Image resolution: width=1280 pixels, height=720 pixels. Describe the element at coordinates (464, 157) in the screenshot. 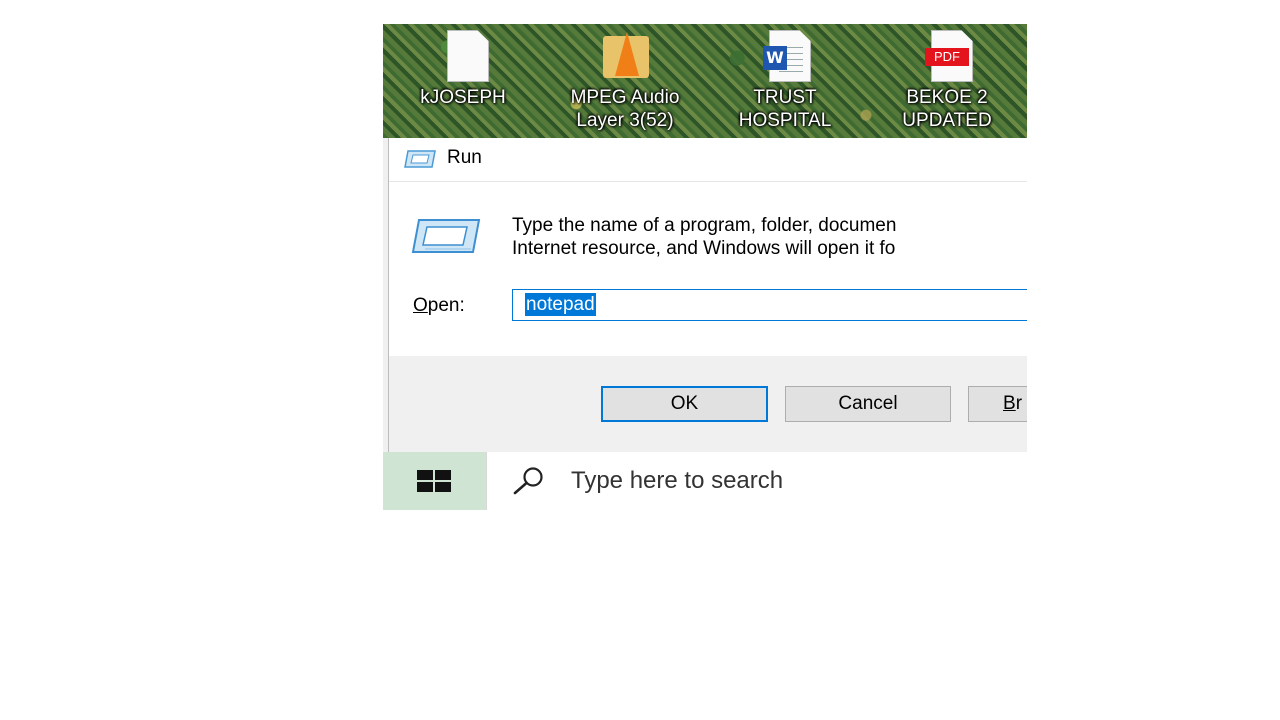

I see `run-title: Run` at that location.